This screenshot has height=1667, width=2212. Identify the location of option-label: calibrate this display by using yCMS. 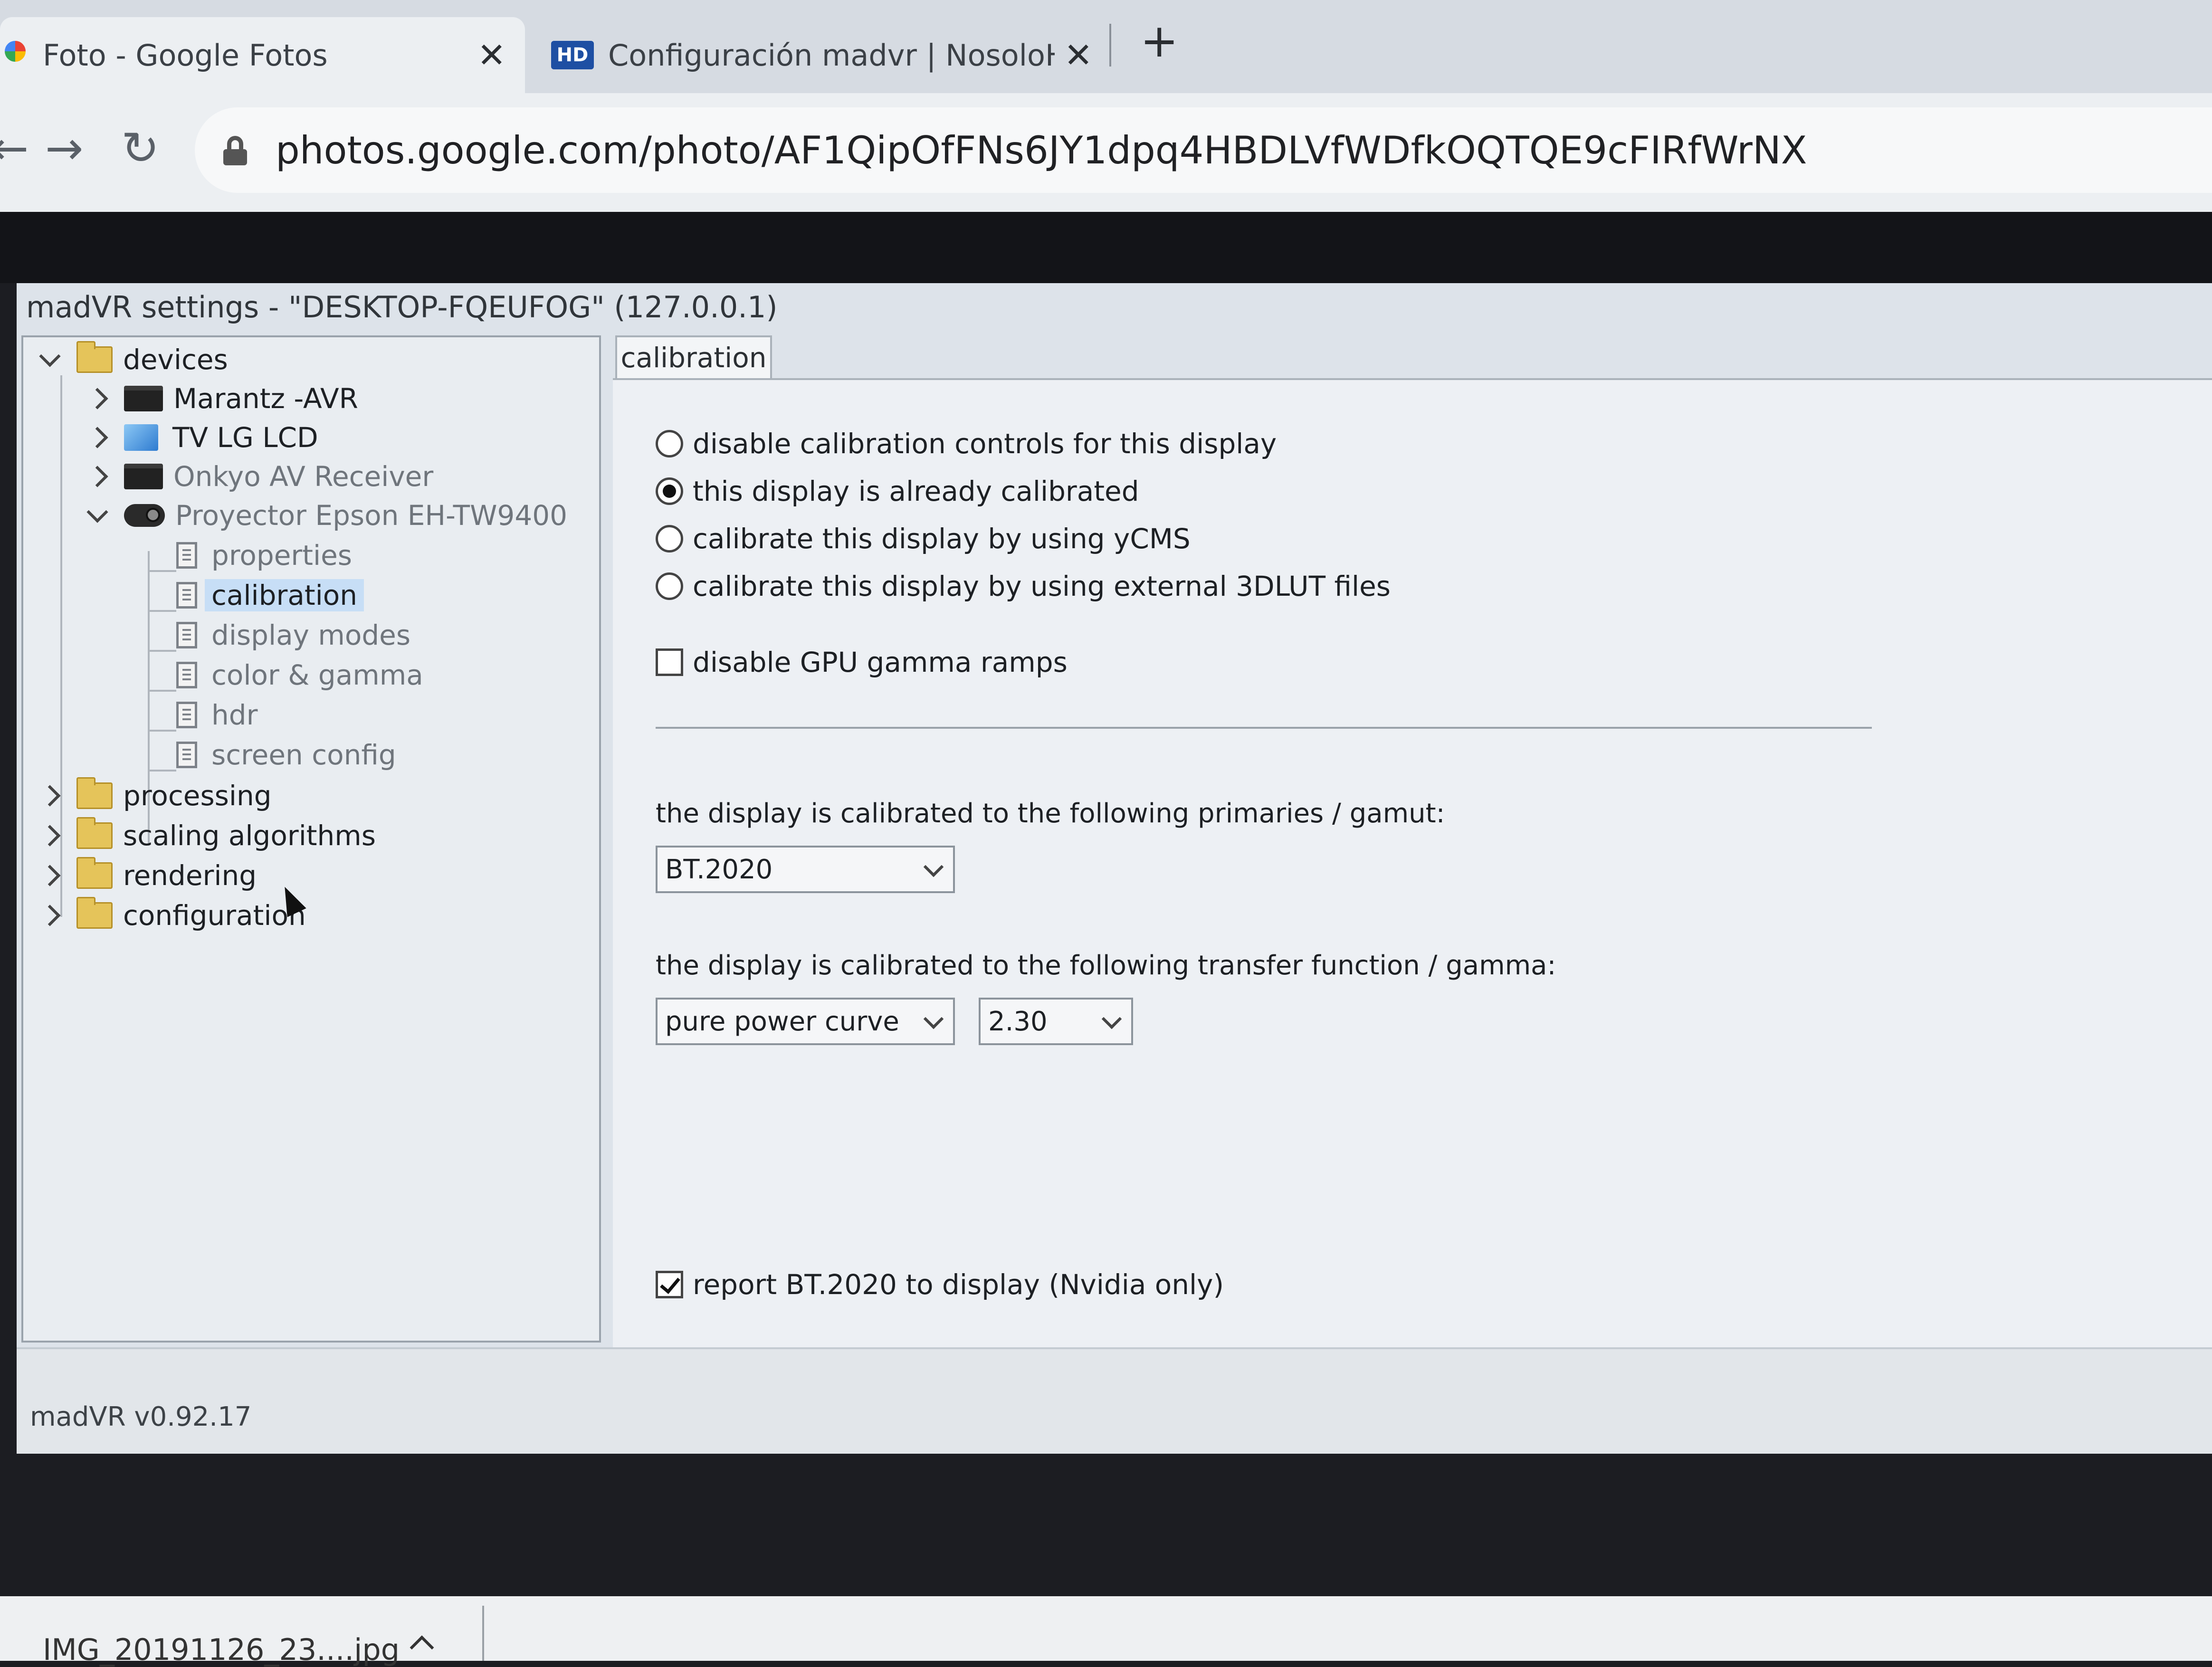
(942, 539).